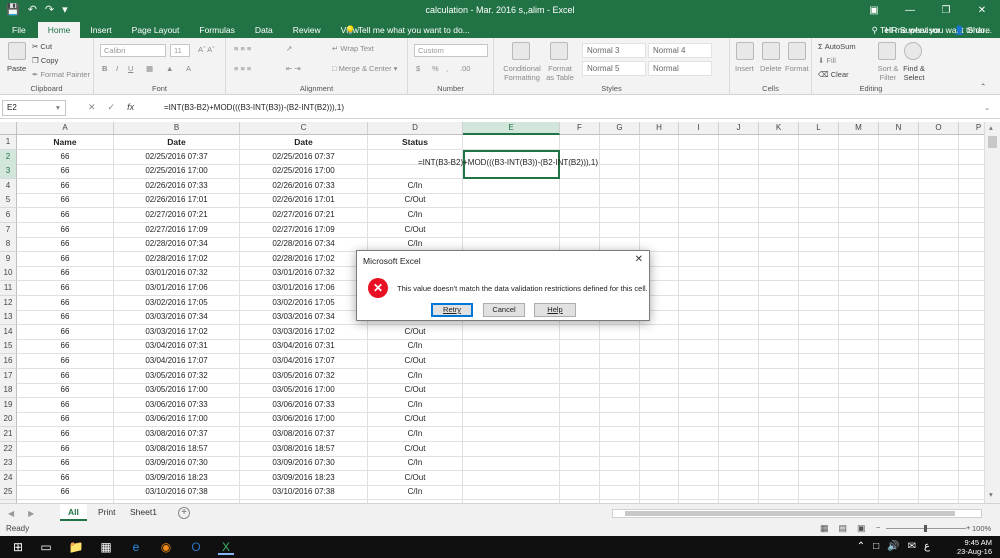  What do you see at coordinates (939, 128) in the screenshot?
I see `column-header-o: O` at bounding box center [939, 128].